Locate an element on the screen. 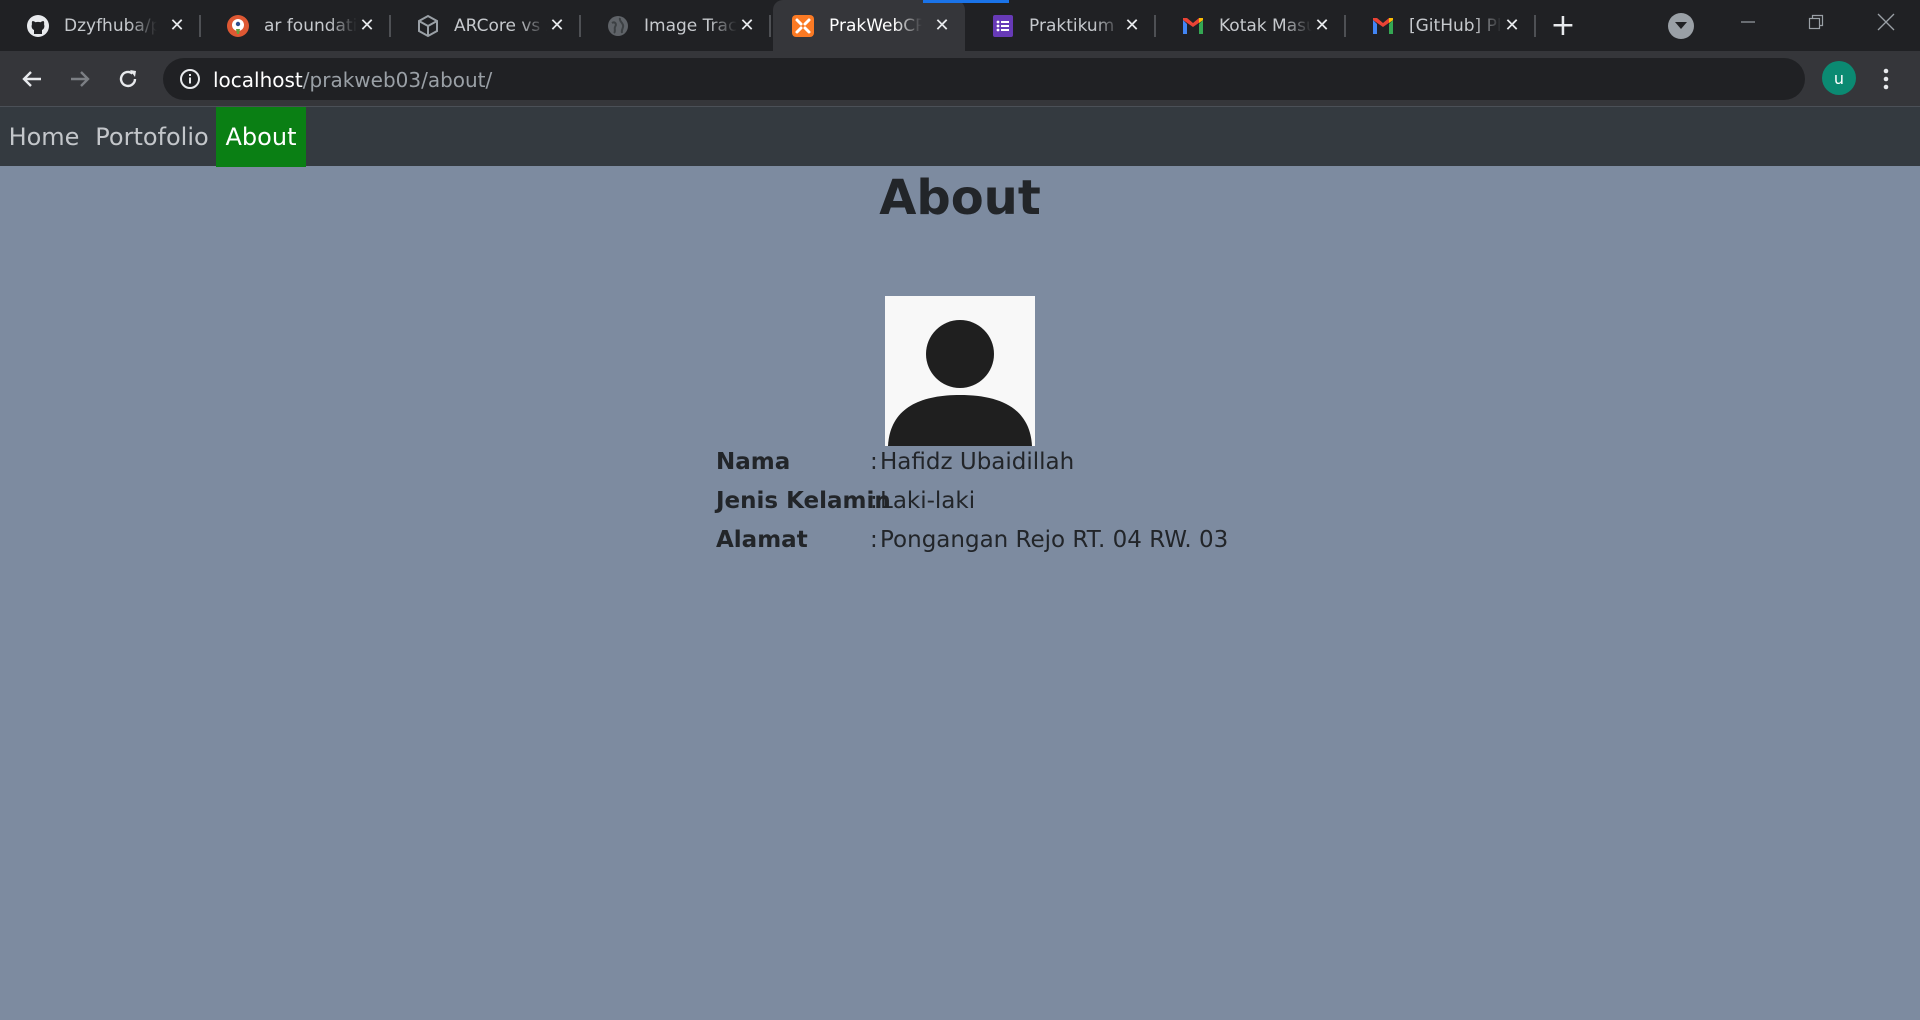  close-window-button is located at coordinates (1886, 22).